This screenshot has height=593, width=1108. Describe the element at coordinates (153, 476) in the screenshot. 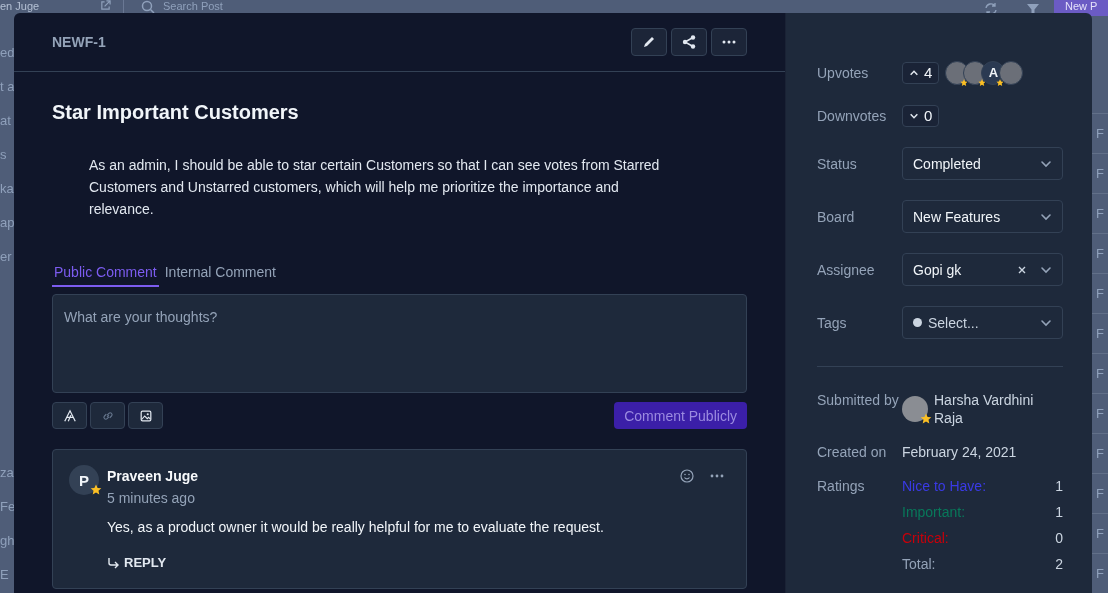

I see `comment-author: Praveen Juge` at that location.